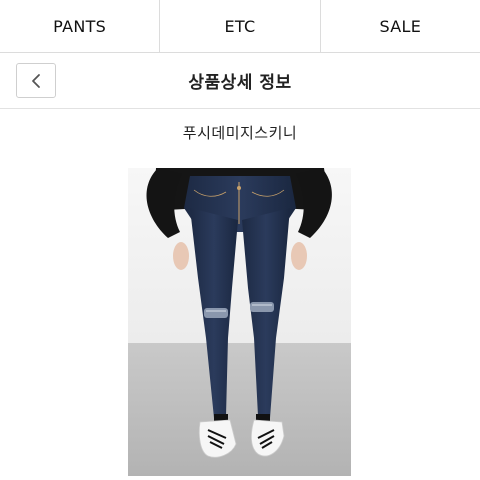  I want to click on back-button, so click(36, 80).